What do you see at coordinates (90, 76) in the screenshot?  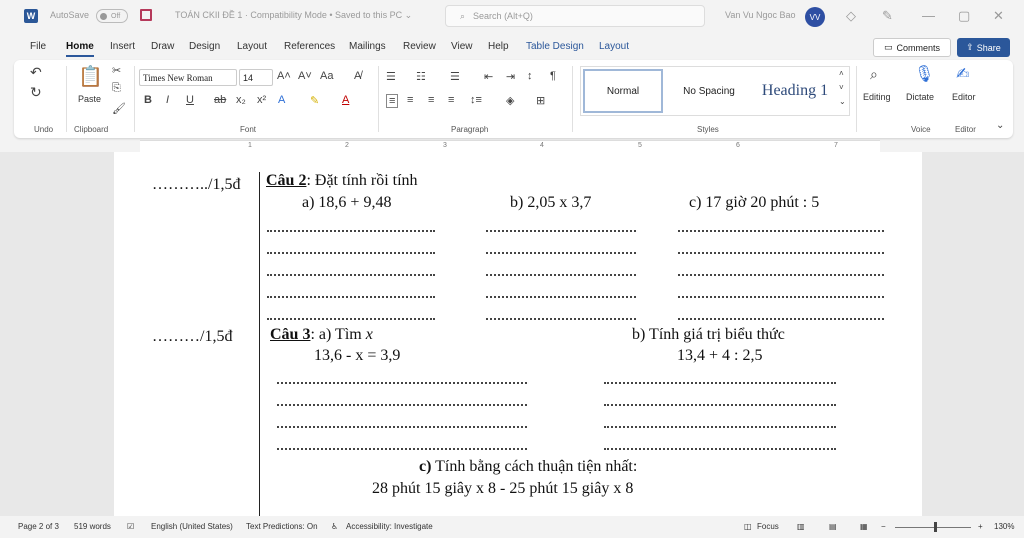 I see `paste-icon: 📋` at bounding box center [90, 76].